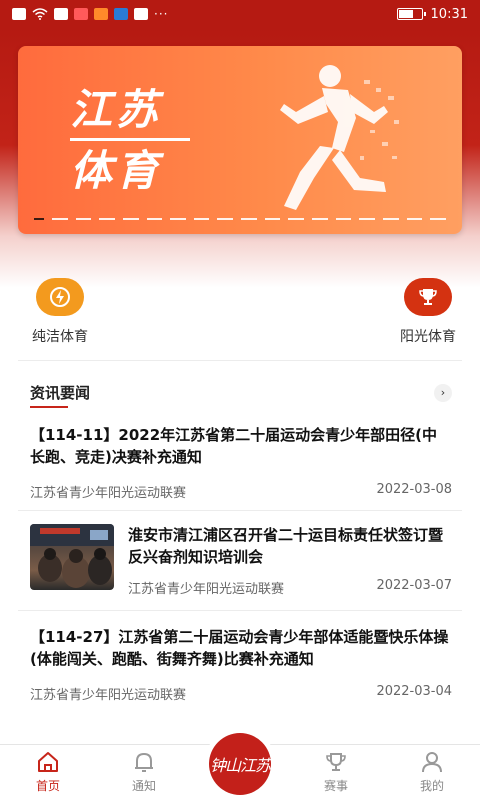 The image size is (480, 800). What do you see at coordinates (428, 337) in the screenshot?
I see `quick-entry-label: 阳光体育` at bounding box center [428, 337].